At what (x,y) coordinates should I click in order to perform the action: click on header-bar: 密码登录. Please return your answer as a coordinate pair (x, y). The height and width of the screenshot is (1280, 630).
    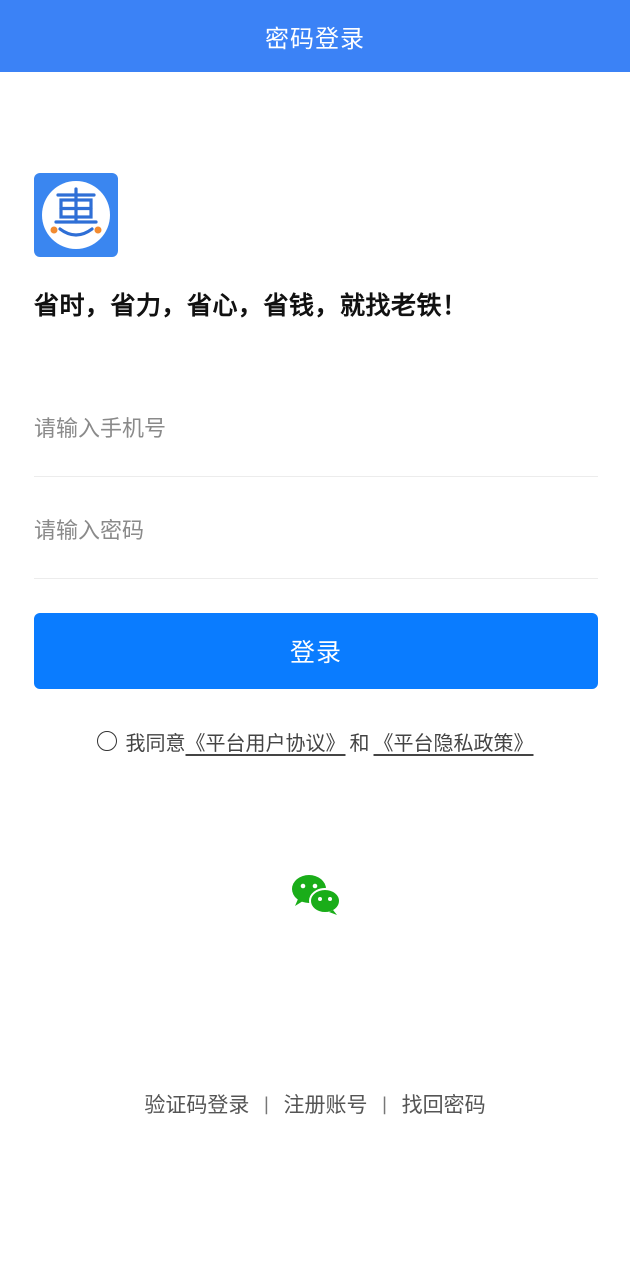
    Looking at the image, I should click on (315, 36).